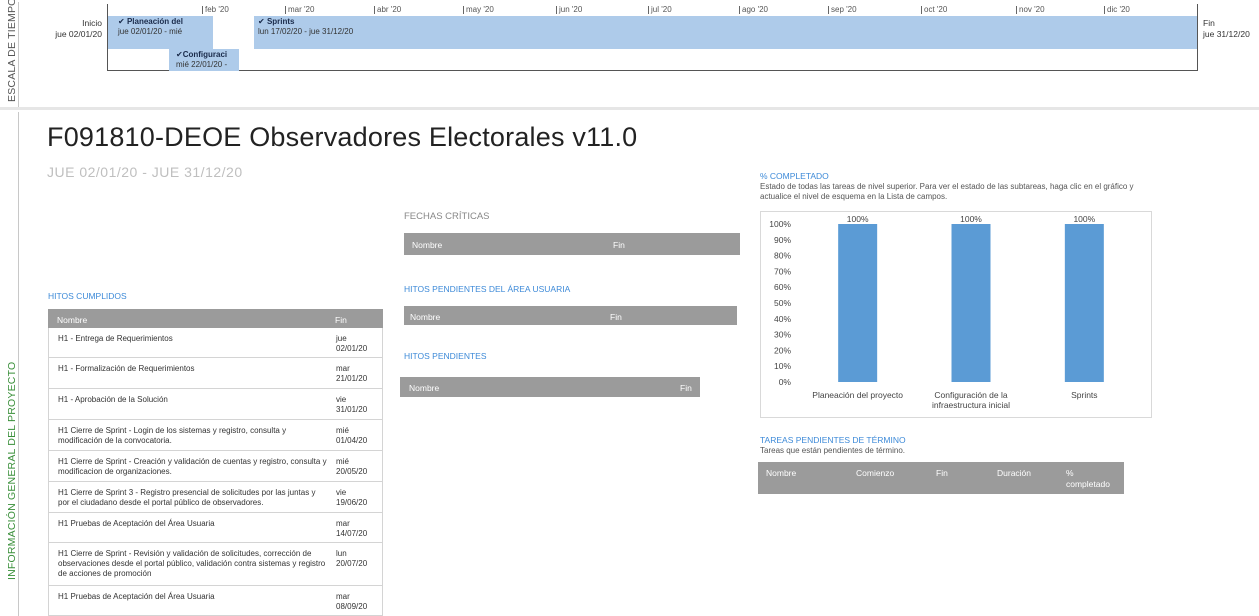  Describe the element at coordinates (12, 51) in the screenshot. I see `timeline-side-label: ESCALA DE TIEMPO` at that location.